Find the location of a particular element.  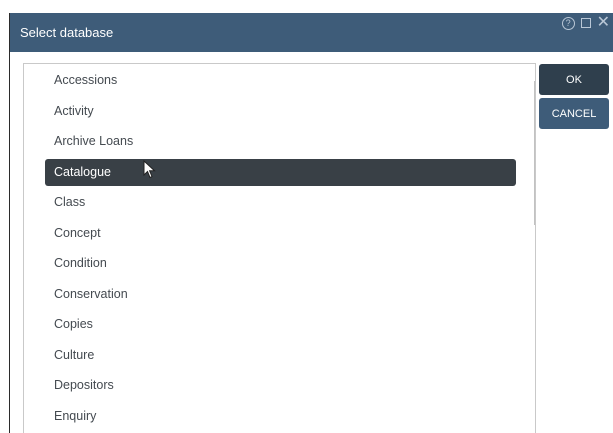

dialog-title: Select database is located at coordinates (67, 32).